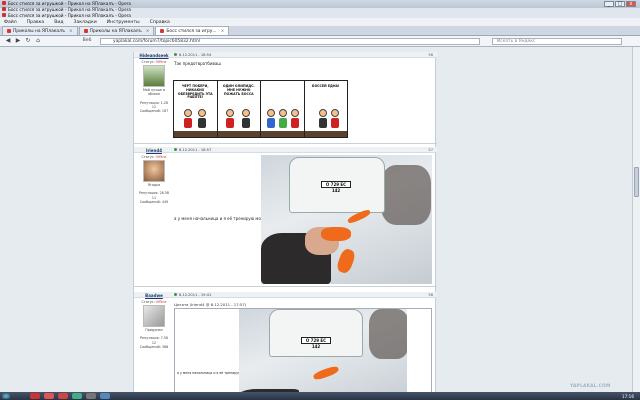 The image size is (640, 400). What do you see at coordinates (210, 304) in the screenshot?
I see `quote-header: Цитата (Iriend4 @ 8.12.2011 - 17:57)` at bounding box center [210, 304].